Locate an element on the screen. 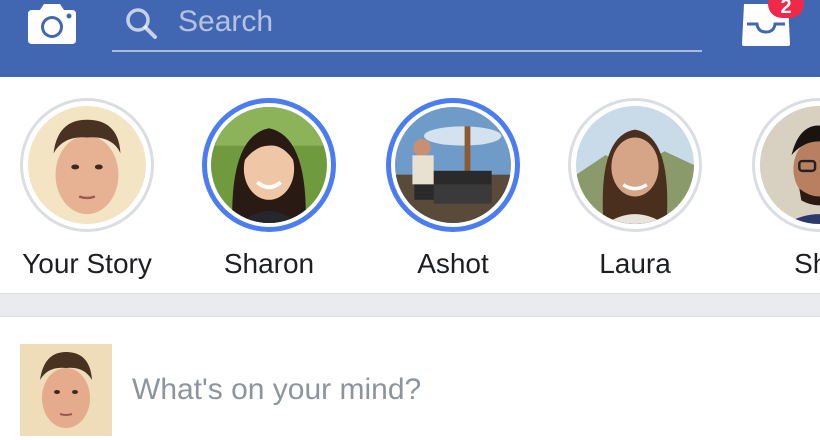 This screenshot has width=820, height=440. story-sha: Sha is located at coordinates (776, 194).